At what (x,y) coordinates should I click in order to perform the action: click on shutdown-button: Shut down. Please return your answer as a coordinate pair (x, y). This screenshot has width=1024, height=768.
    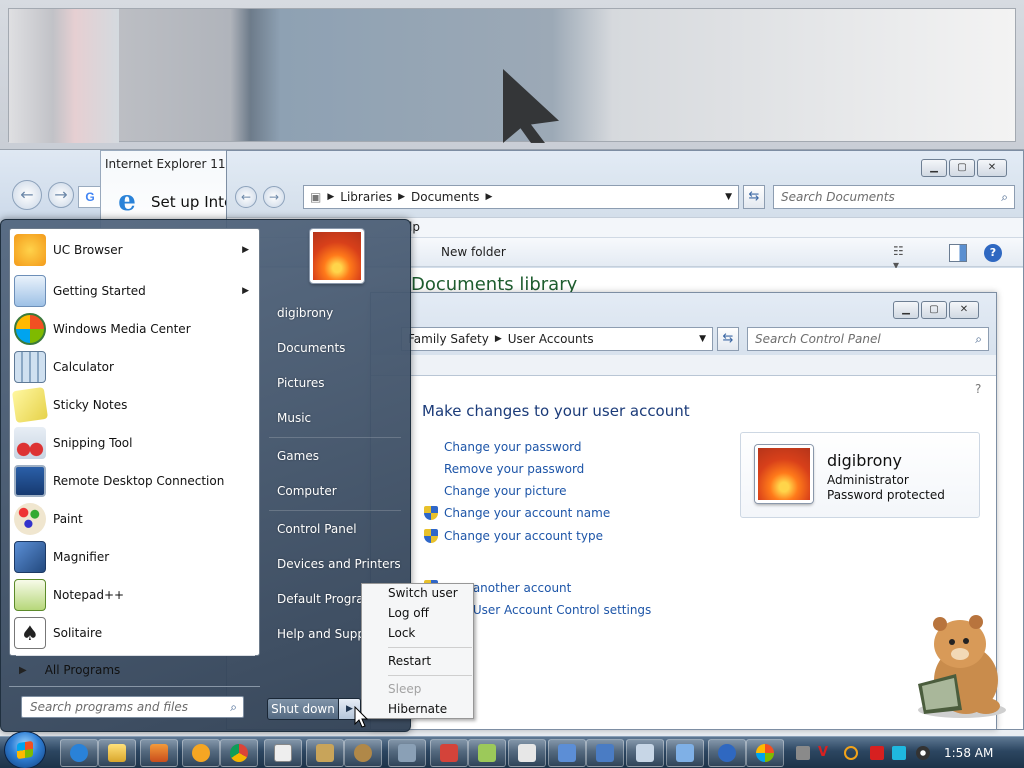
    Looking at the image, I should click on (303, 709).